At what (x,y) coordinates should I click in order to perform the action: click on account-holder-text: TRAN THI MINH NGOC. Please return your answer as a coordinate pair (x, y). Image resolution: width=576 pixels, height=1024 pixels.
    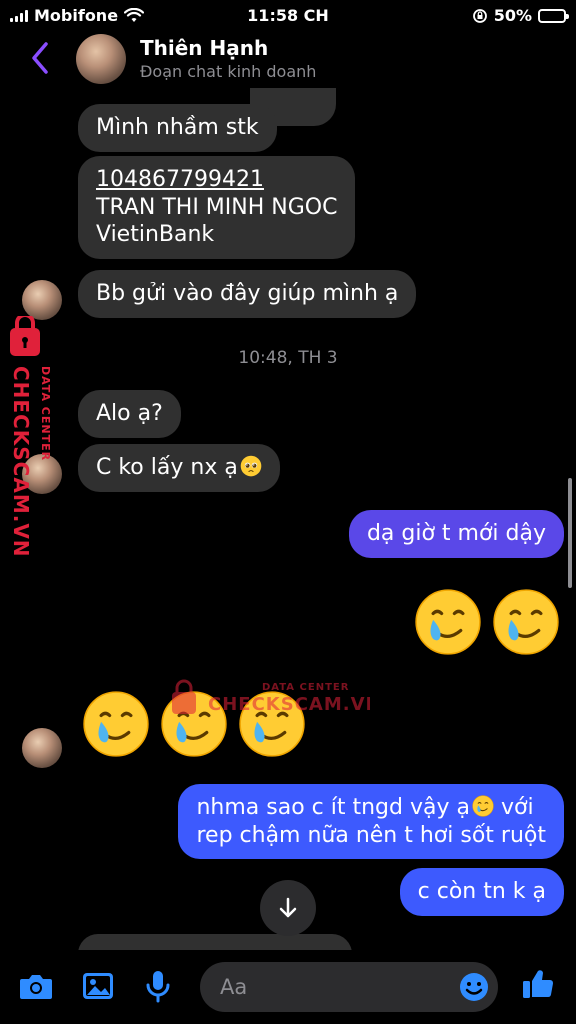
    Looking at the image, I should click on (217, 207).